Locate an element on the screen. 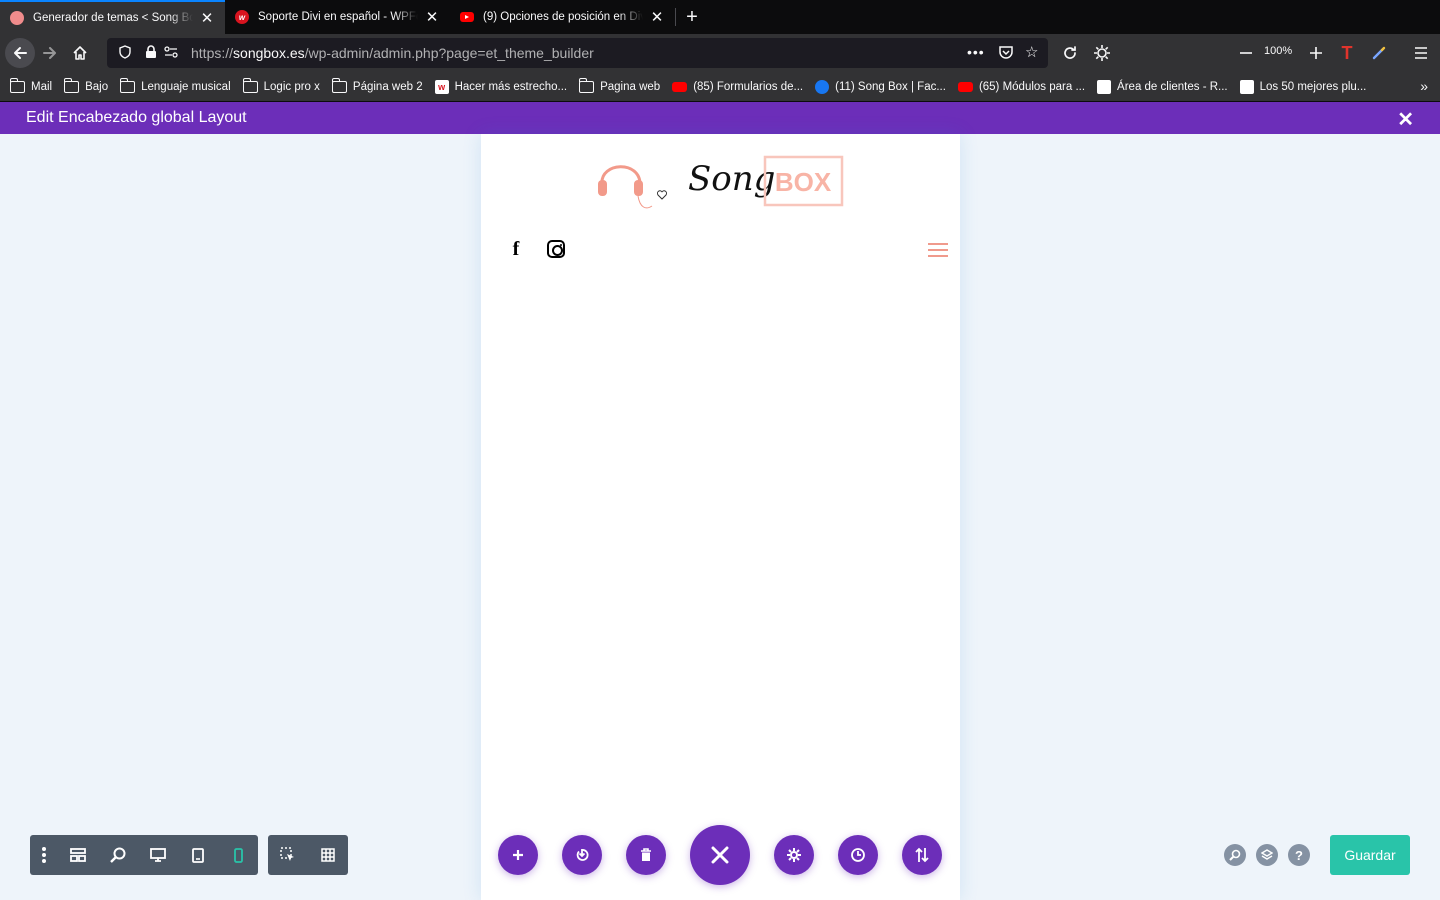  svg-text: Song is located at coordinates (731, 179).